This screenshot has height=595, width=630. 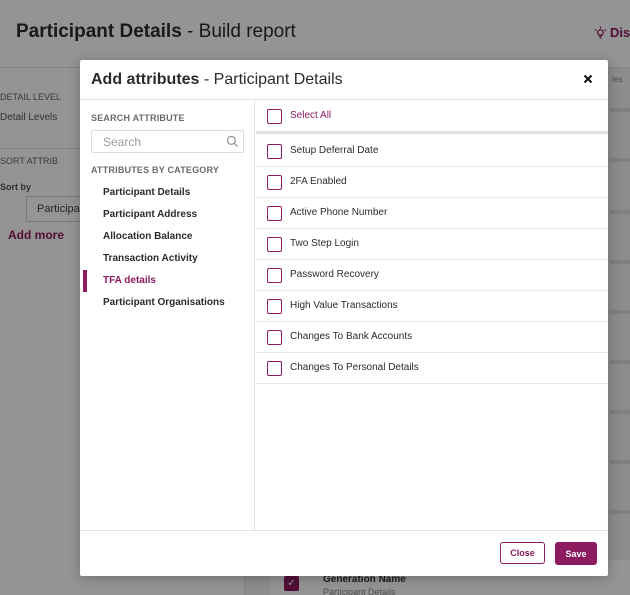 What do you see at coordinates (232, 141) in the screenshot?
I see `search-icon` at bounding box center [232, 141].